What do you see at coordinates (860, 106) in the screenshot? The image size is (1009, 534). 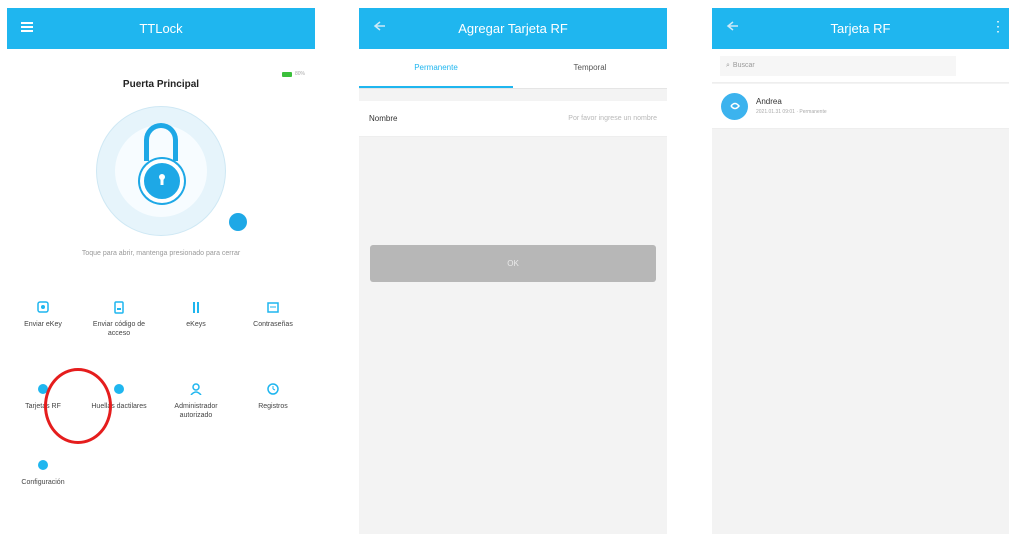 I see `list-item: Andrea 2021.01.31 09:01 · Permanente` at bounding box center [860, 106].